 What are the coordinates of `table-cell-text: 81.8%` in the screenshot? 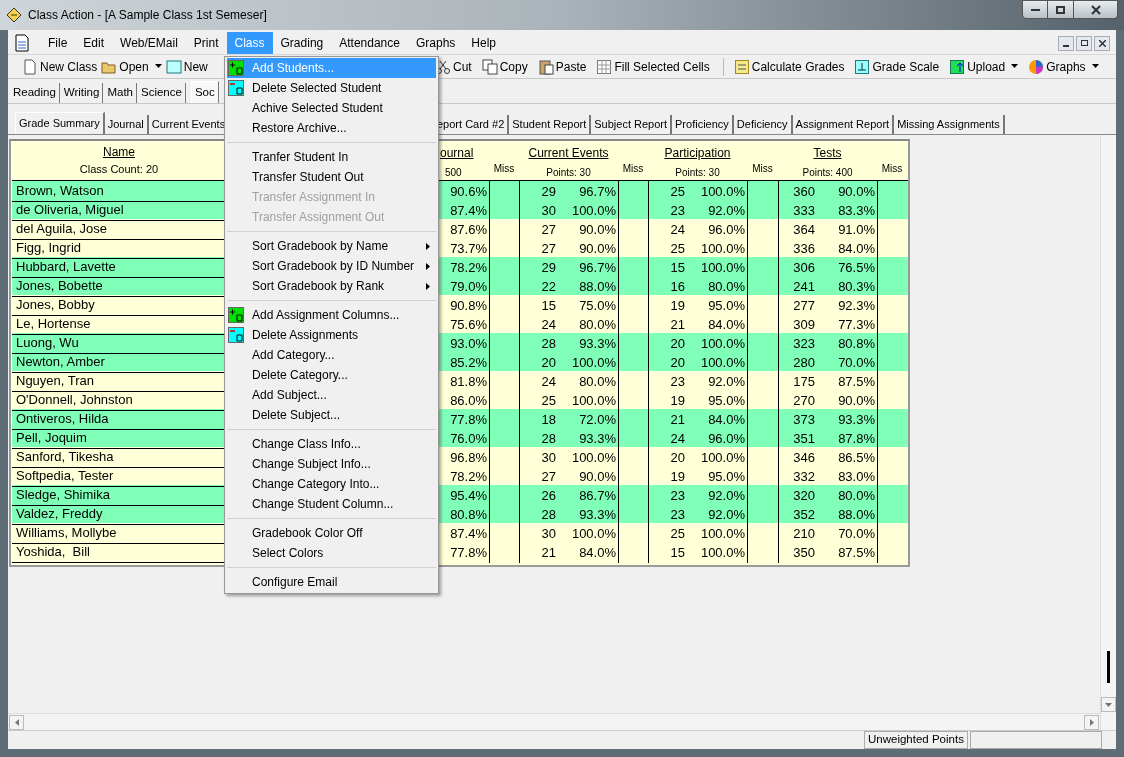 It's located at (468, 381).